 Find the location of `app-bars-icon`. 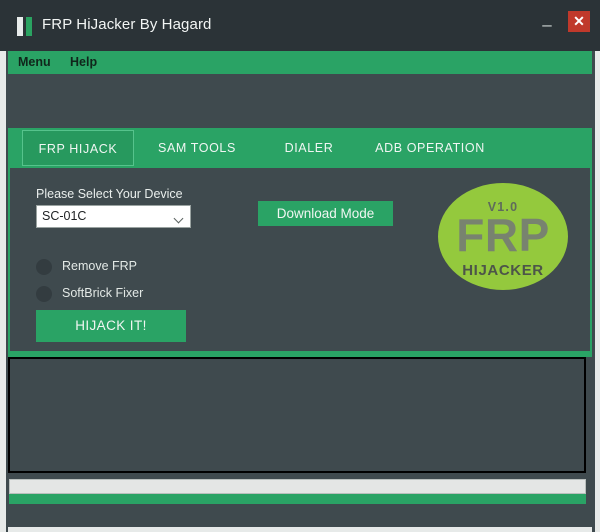

app-bars-icon is located at coordinates (24, 26).